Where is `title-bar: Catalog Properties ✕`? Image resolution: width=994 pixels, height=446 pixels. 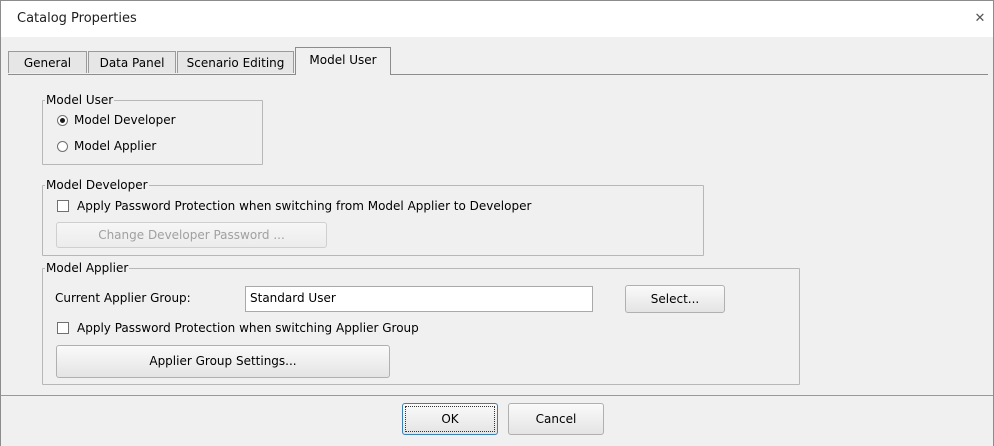
title-bar: Catalog Properties ✕ is located at coordinates (497, 19).